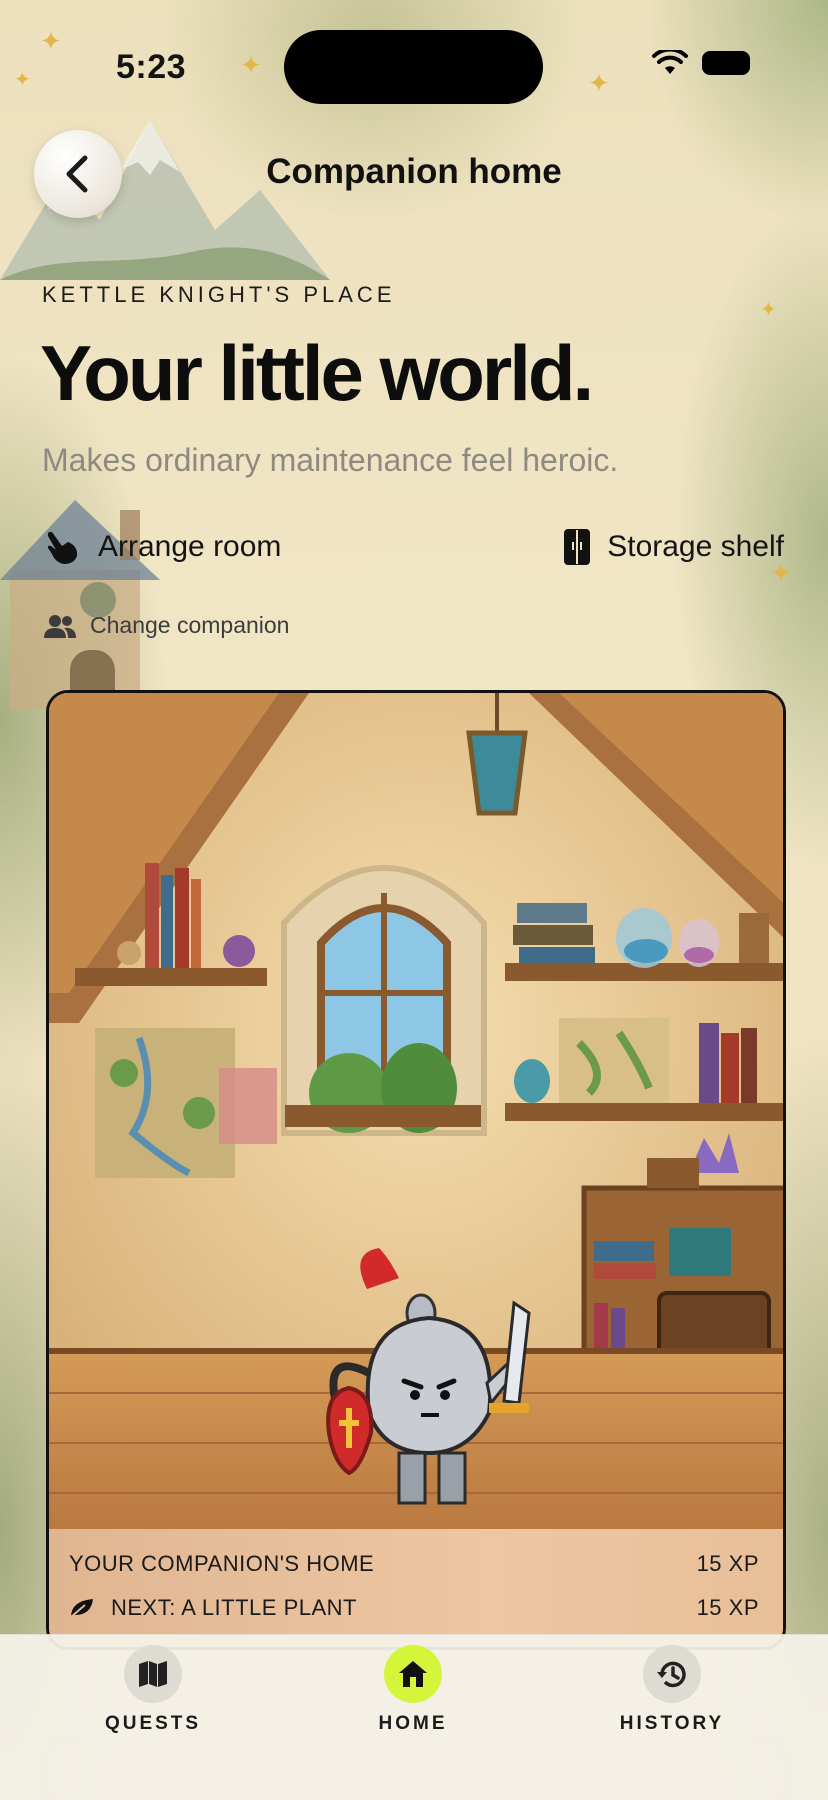  I want to click on leaf-icon, so click(81, 1608).